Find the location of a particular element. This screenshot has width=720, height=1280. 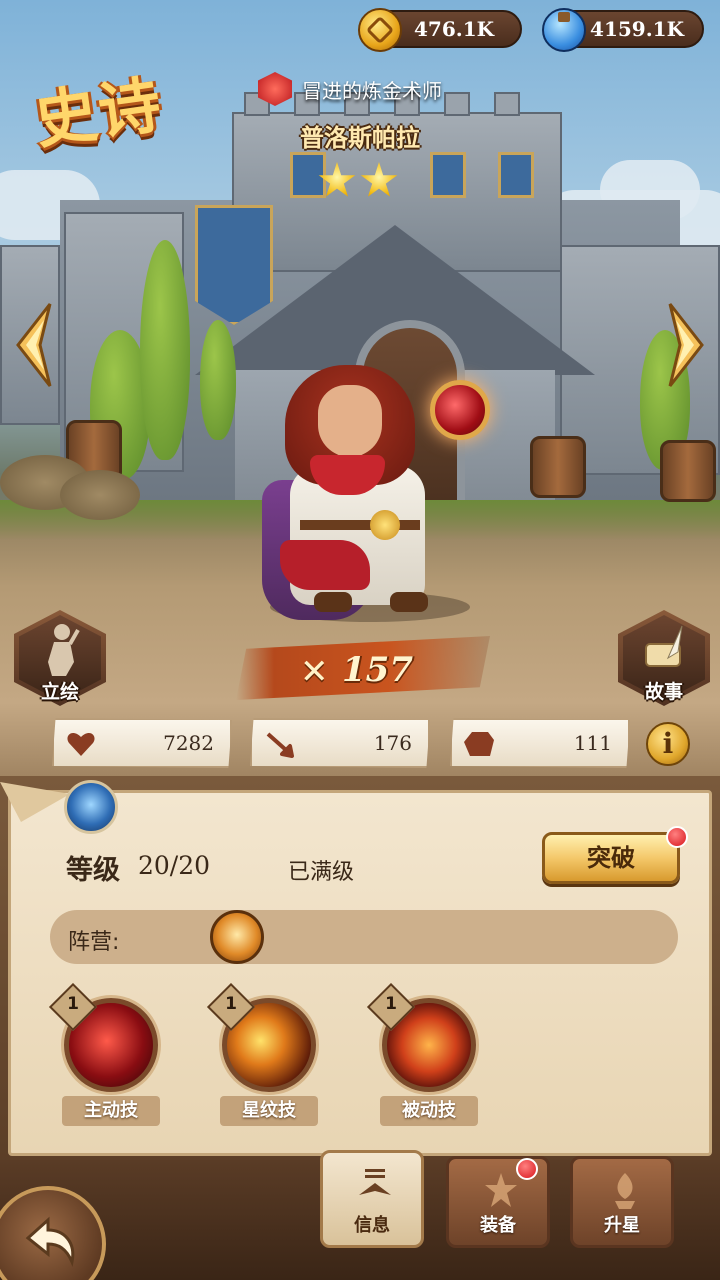

level-label: 等级 is located at coordinates (93, 870).